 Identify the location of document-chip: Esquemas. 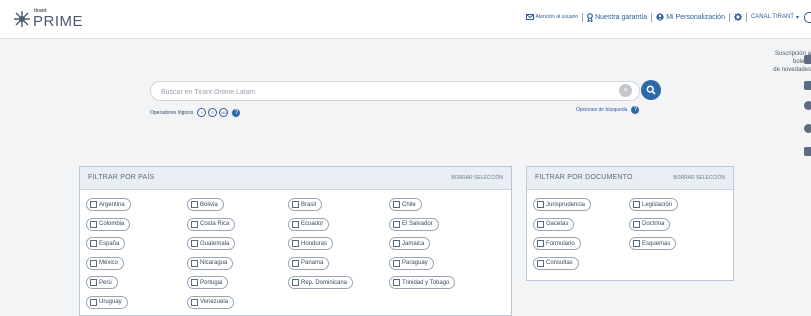
(653, 243).